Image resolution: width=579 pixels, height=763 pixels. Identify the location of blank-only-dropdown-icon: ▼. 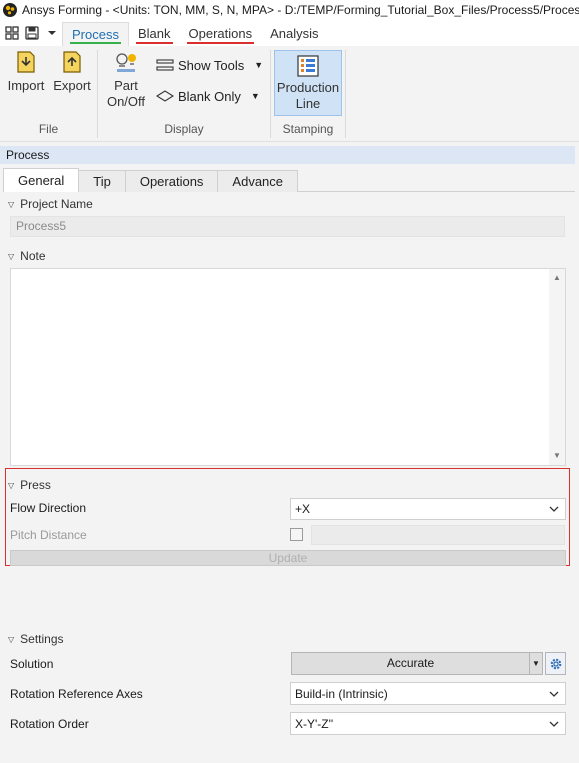
(255, 96).